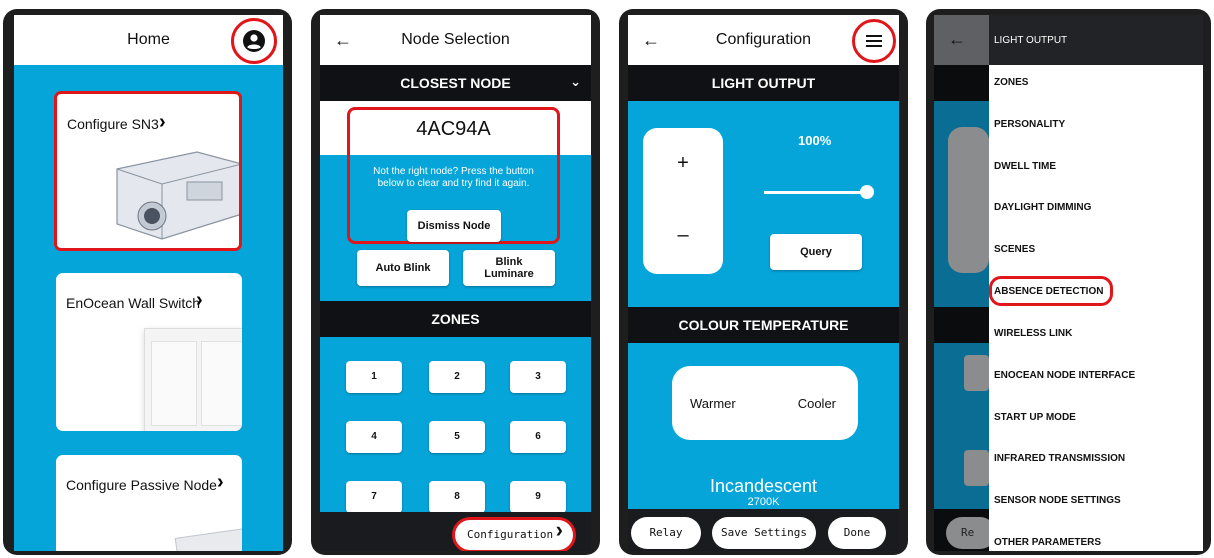  I want to click on kelvin-label: 2700K, so click(763, 502).